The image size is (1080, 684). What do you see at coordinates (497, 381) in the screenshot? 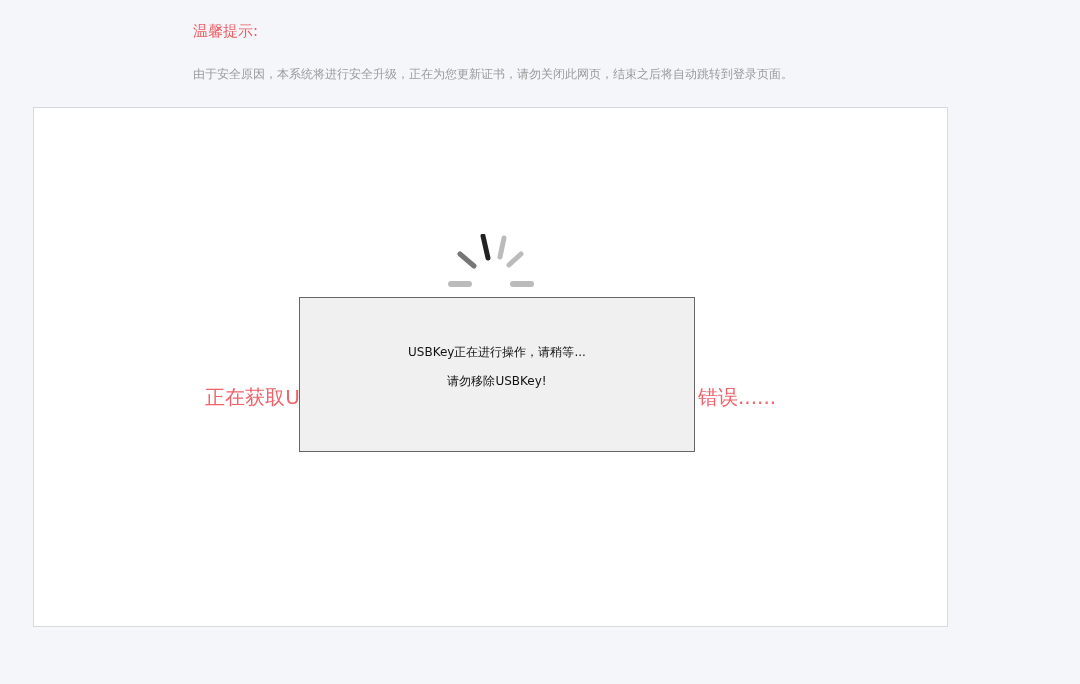
I see `dialog-message: 请勿移除USBKey!` at bounding box center [497, 381].